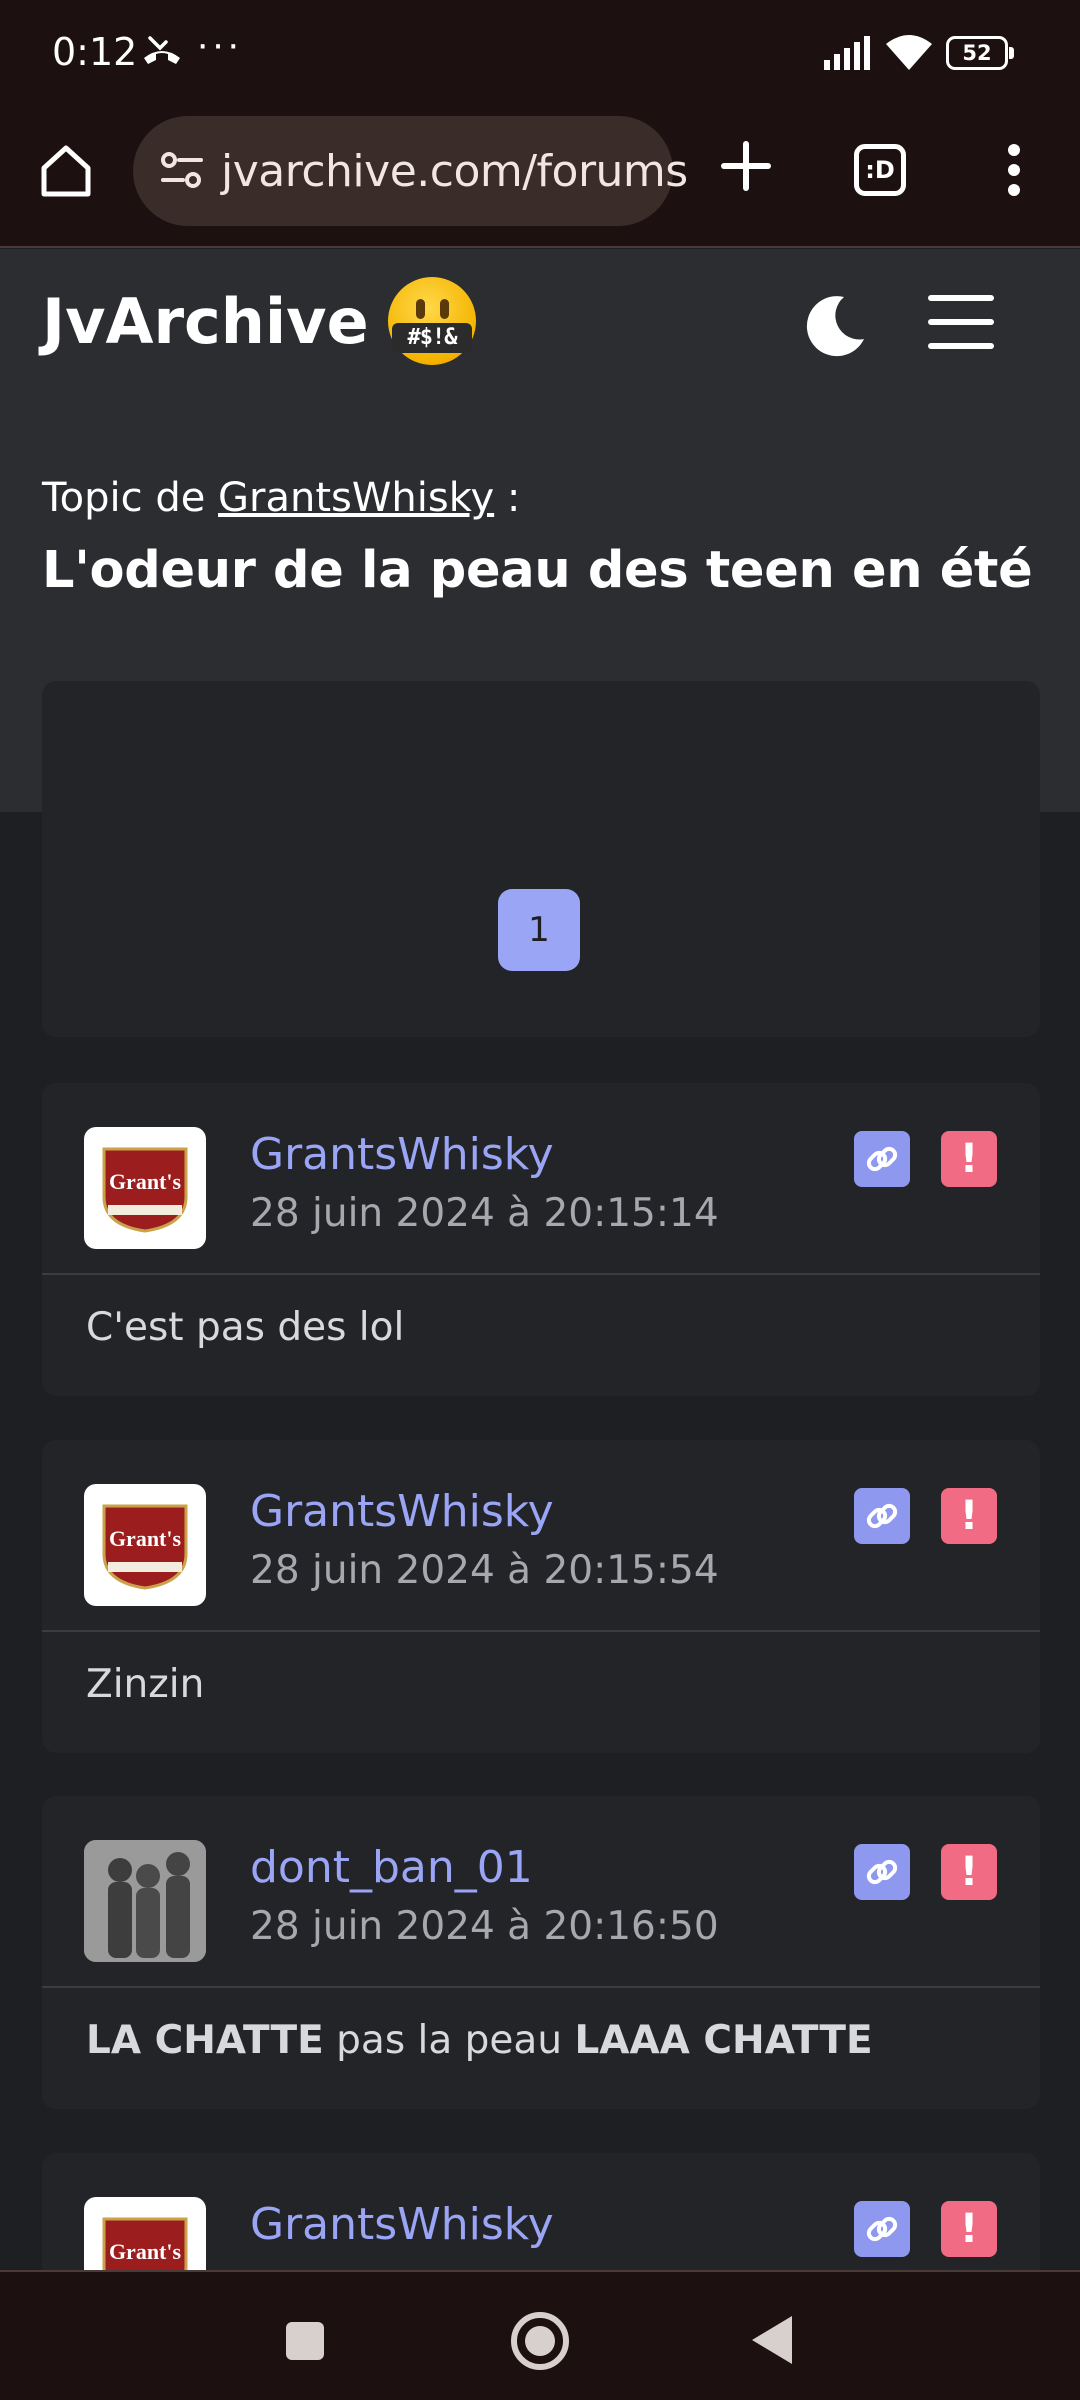 The image size is (1080, 2400). Describe the element at coordinates (484, 1213) in the screenshot. I see `post-date: 28 juin 2024 à 20:15:14` at that location.